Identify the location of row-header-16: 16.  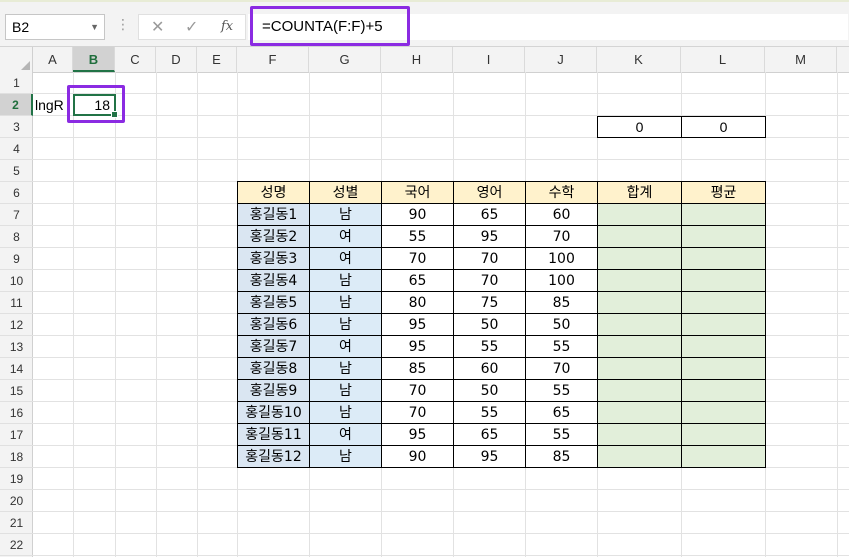
(16, 413).